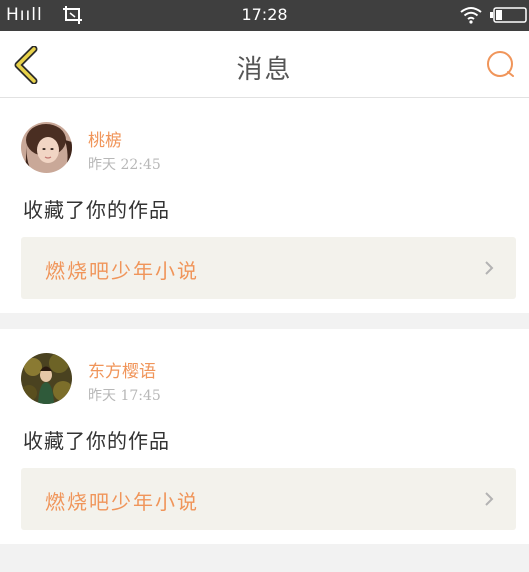  I want to click on clock: 17:28, so click(264, 14).